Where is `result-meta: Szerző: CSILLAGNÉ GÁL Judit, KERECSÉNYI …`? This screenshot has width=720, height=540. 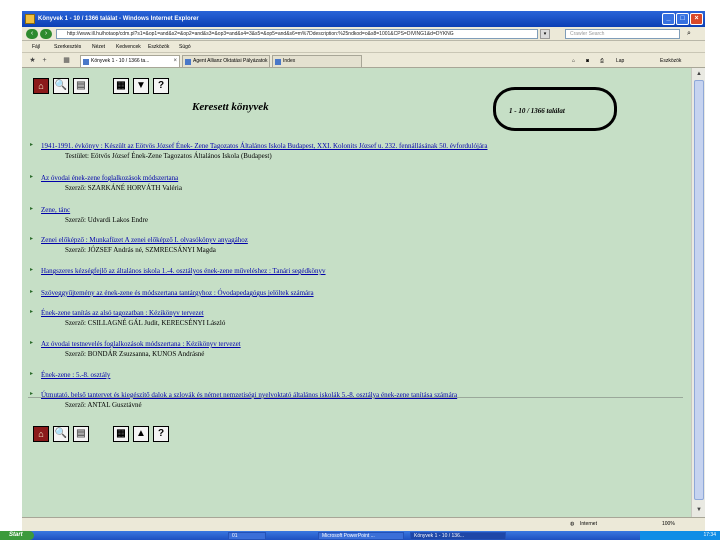
result-meta: Szerző: CSILLAGNÉ GÁL Judit, KERECSÉNYI … is located at coordinates (145, 323).